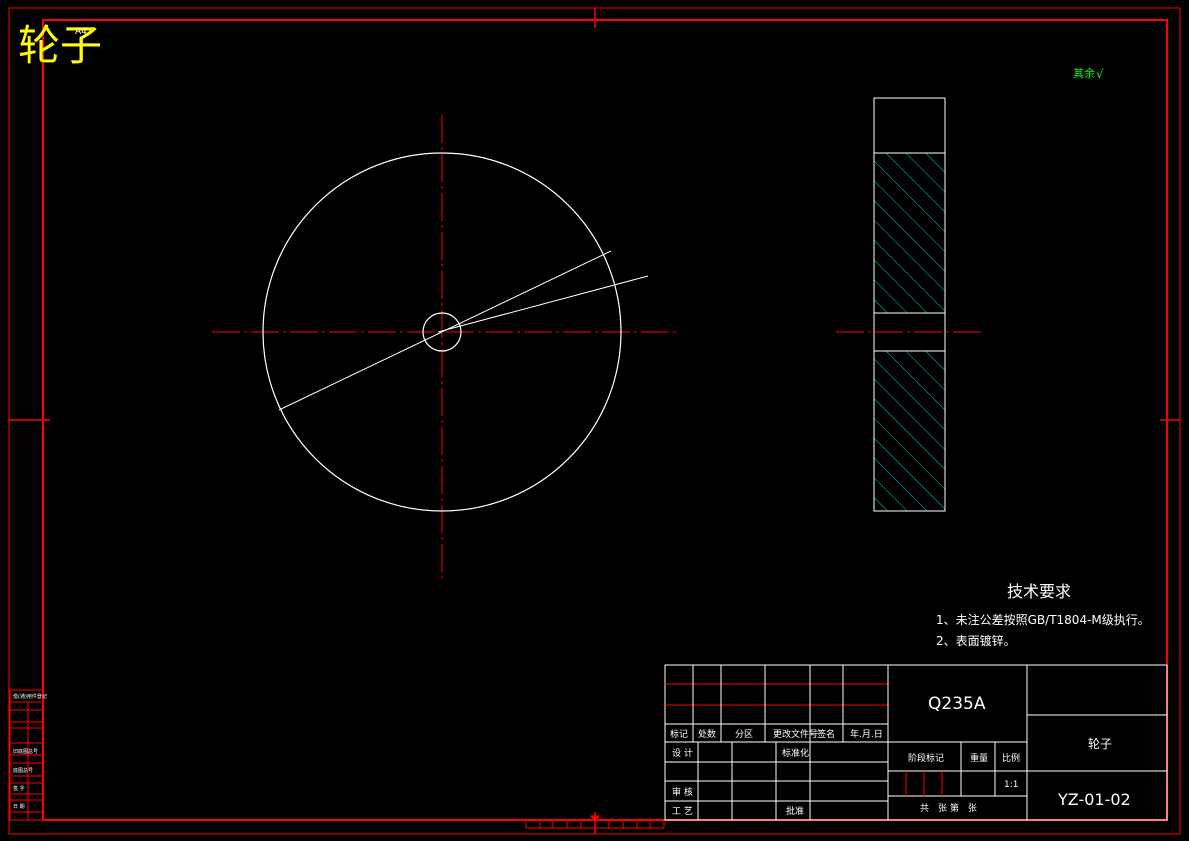 The width and height of the screenshot is (1189, 841). What do you see at coordinates (976, 641) in the screenshot?
I see `tech-requirement-item: 2、表面镀锌。` at bounding box center [976, 641].